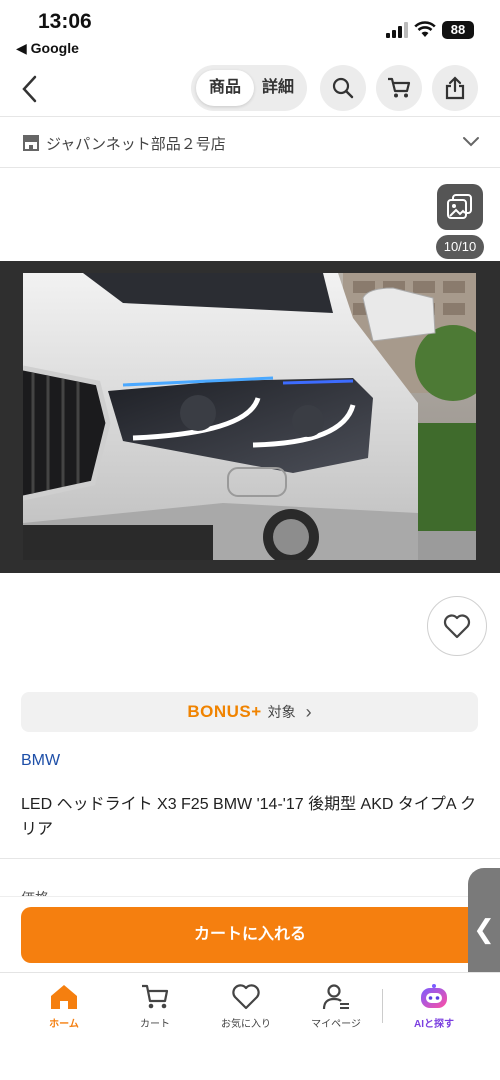  I want to click on nav-label: お気に入り, so click(246, 1024).